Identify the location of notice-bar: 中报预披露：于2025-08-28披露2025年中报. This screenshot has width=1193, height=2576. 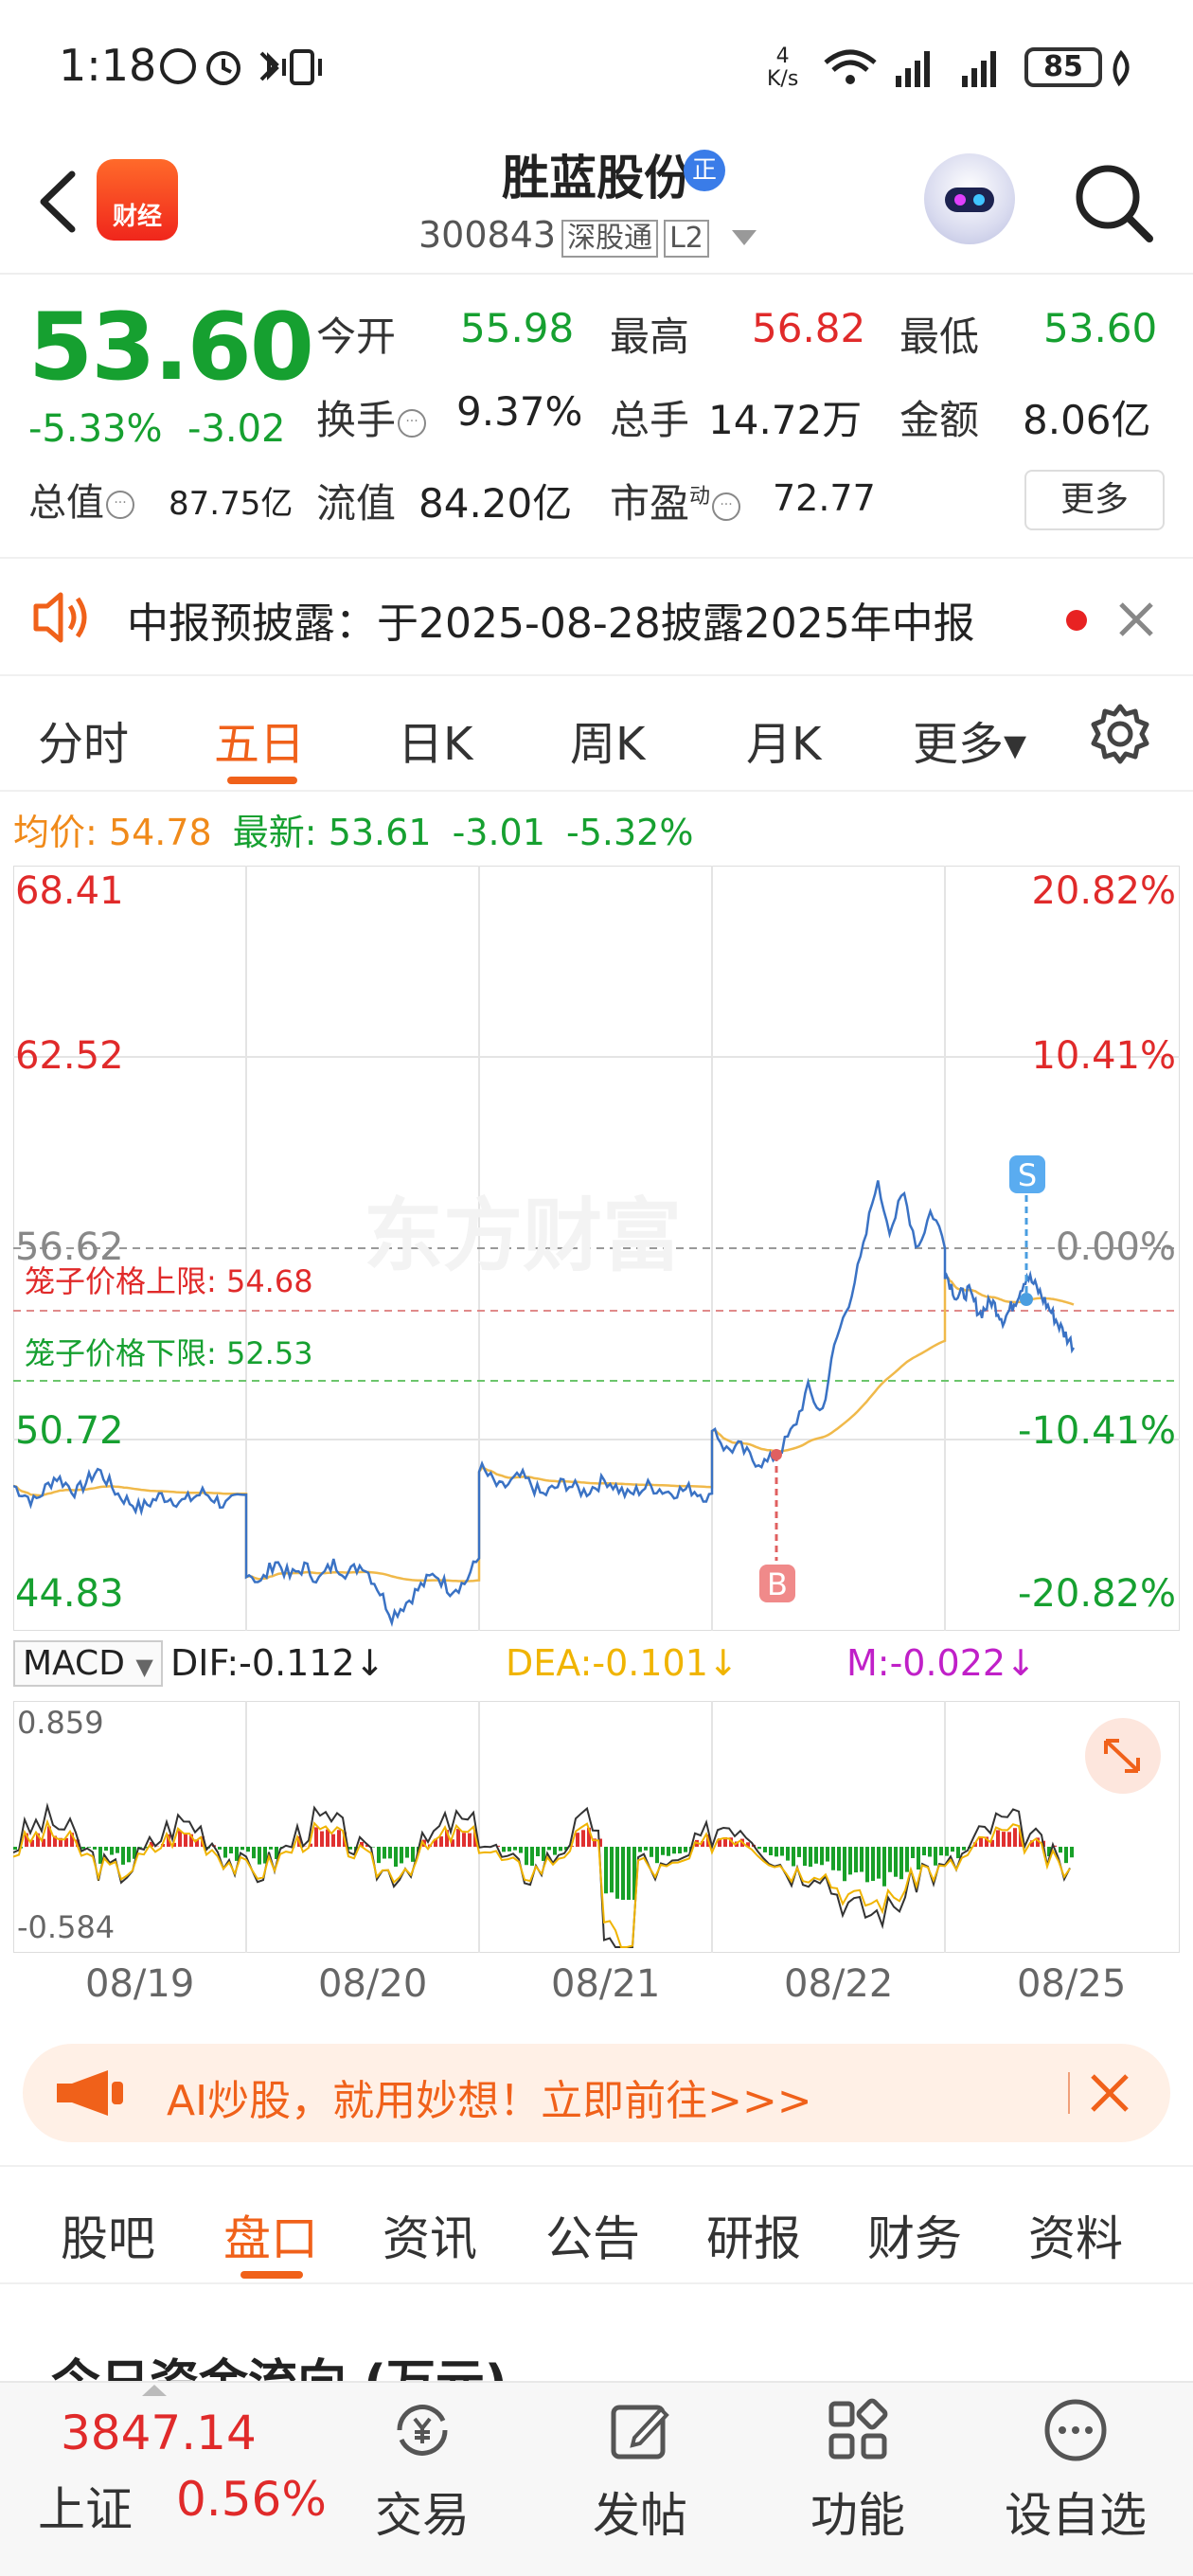
(596, 616).